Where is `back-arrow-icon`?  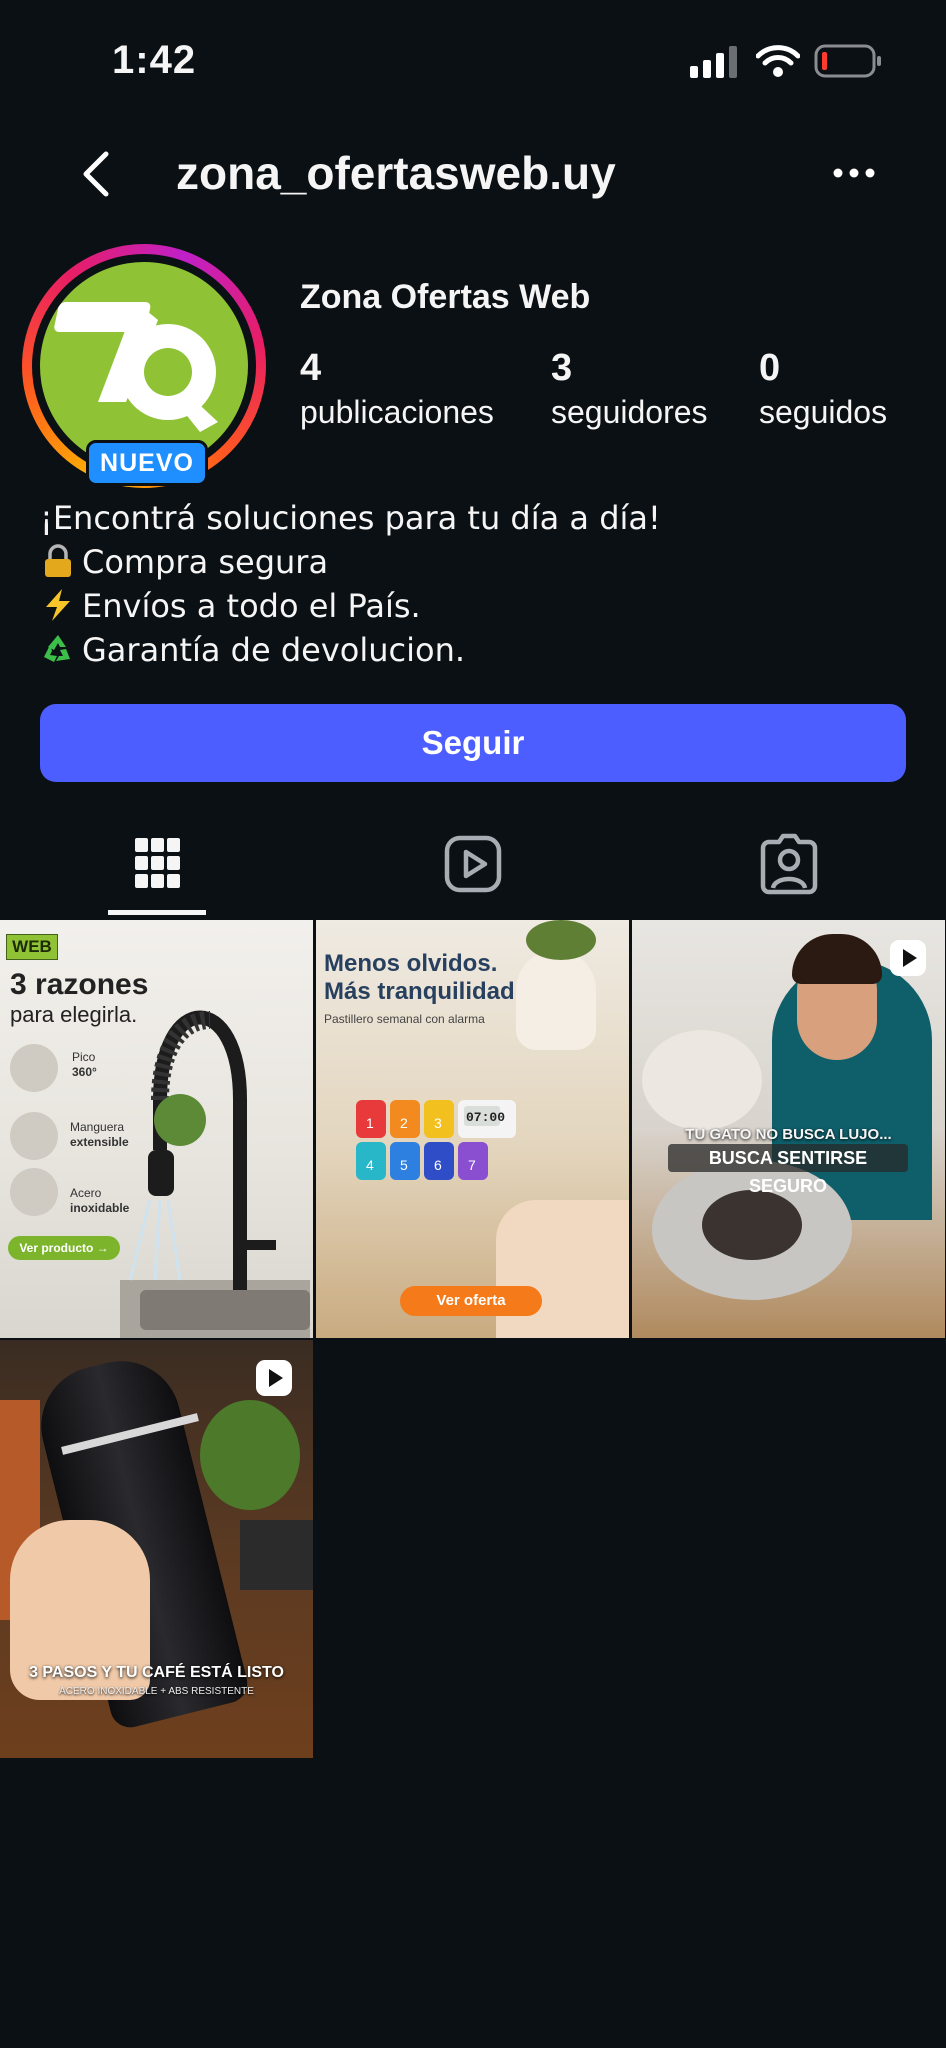 back-arrow-icon is located at coordinates (98, 174).